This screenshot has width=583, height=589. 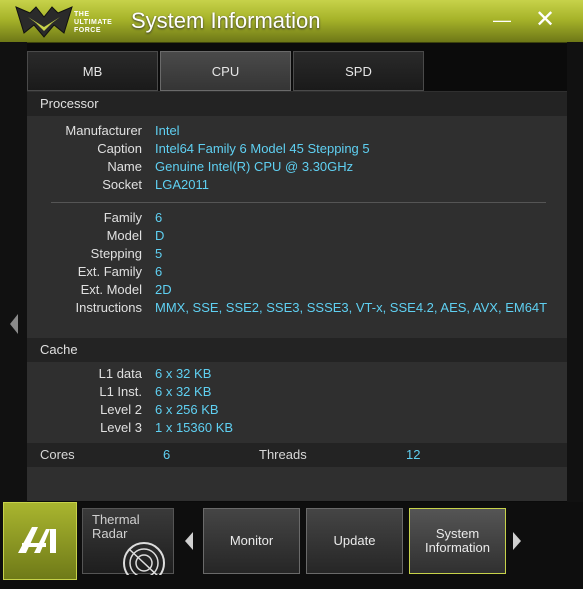 I want to click on row-label: Caption, so click(x=119, y=148).